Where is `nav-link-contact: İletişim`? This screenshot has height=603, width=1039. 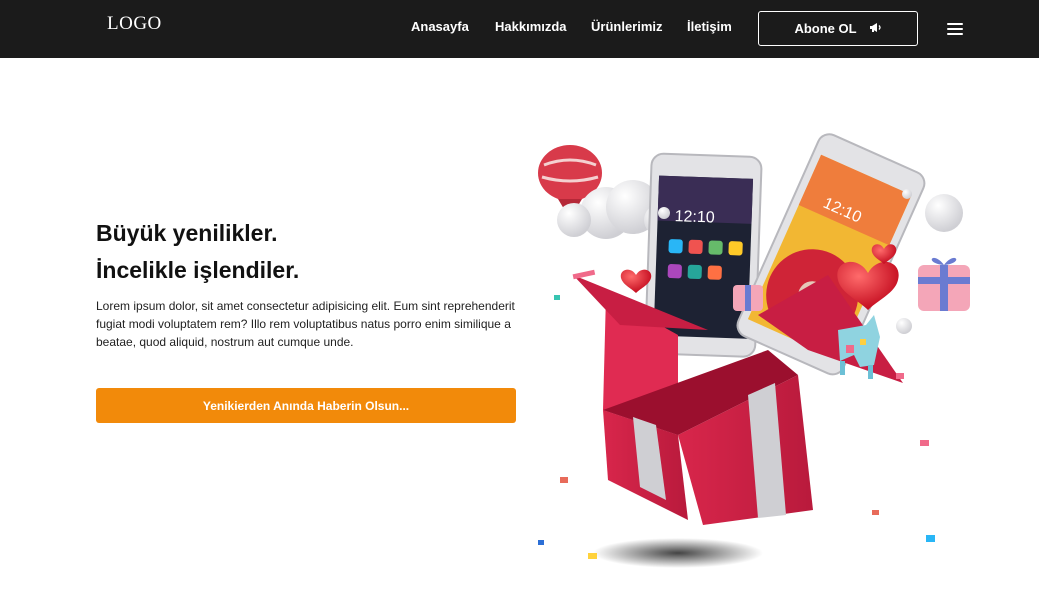
nav-link-contact: İletişim is located at coordinates (709, 26).